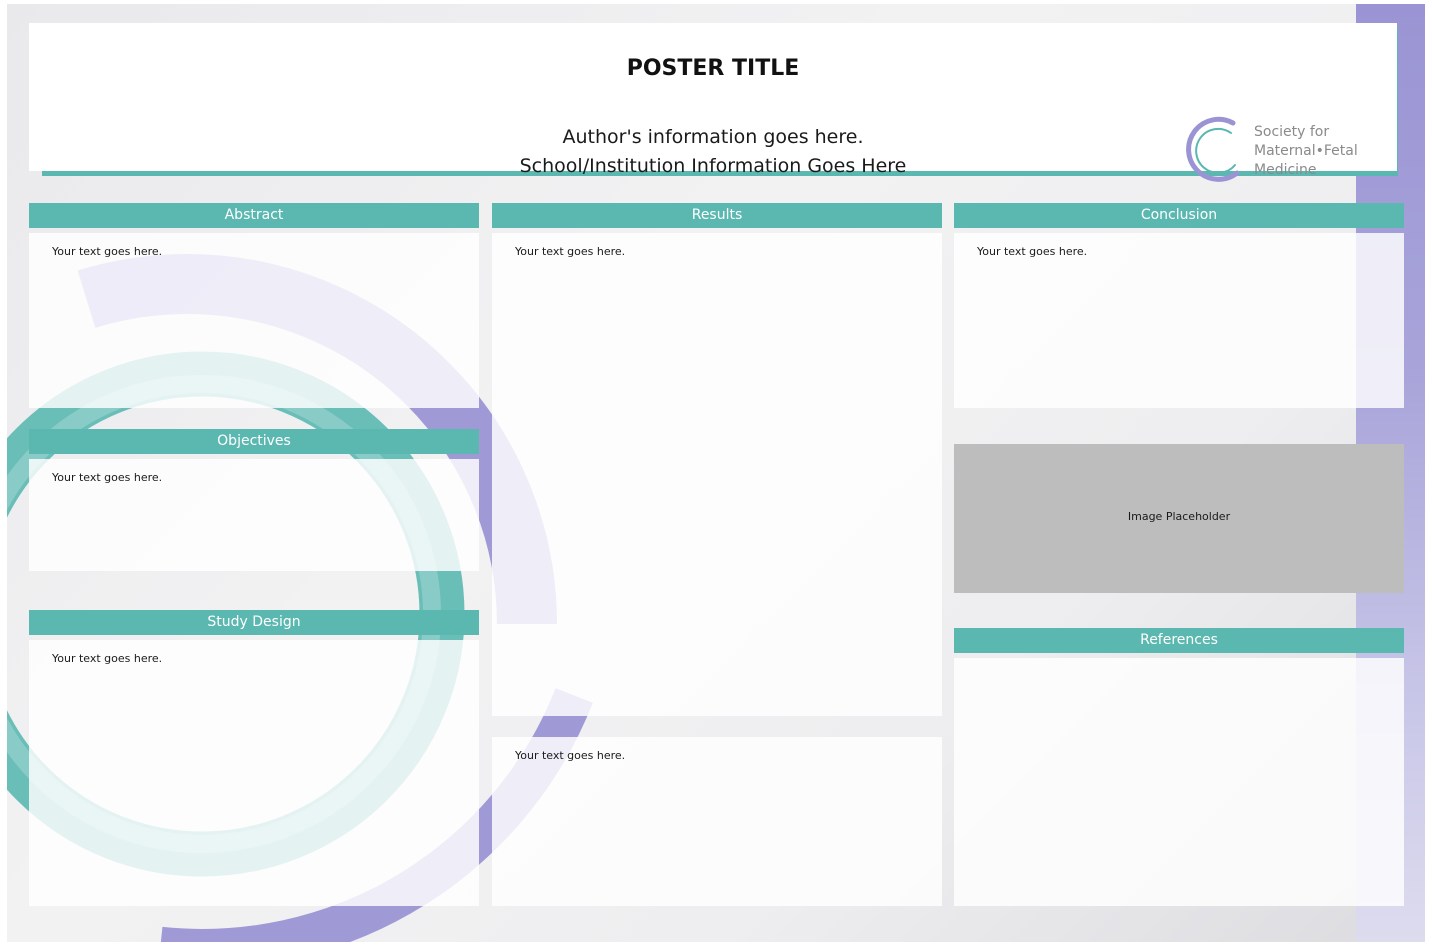 The height and width of the screenshot is (945, 1432). Describe the element at coordinates (1179, 215) in the screenshot. I see `conclusion-header: Conclusion` at that location.